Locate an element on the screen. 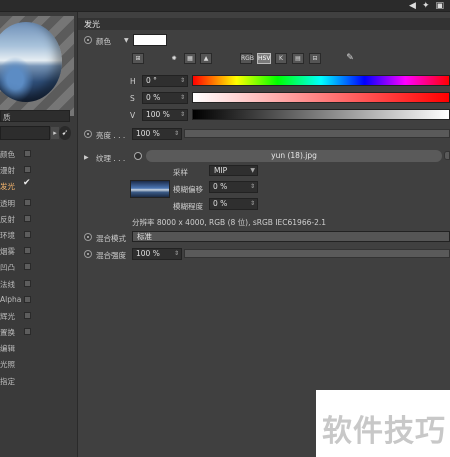 The height and width of the screenshot is (457, 450). saturation-slider is located at coordinates (321, 97).